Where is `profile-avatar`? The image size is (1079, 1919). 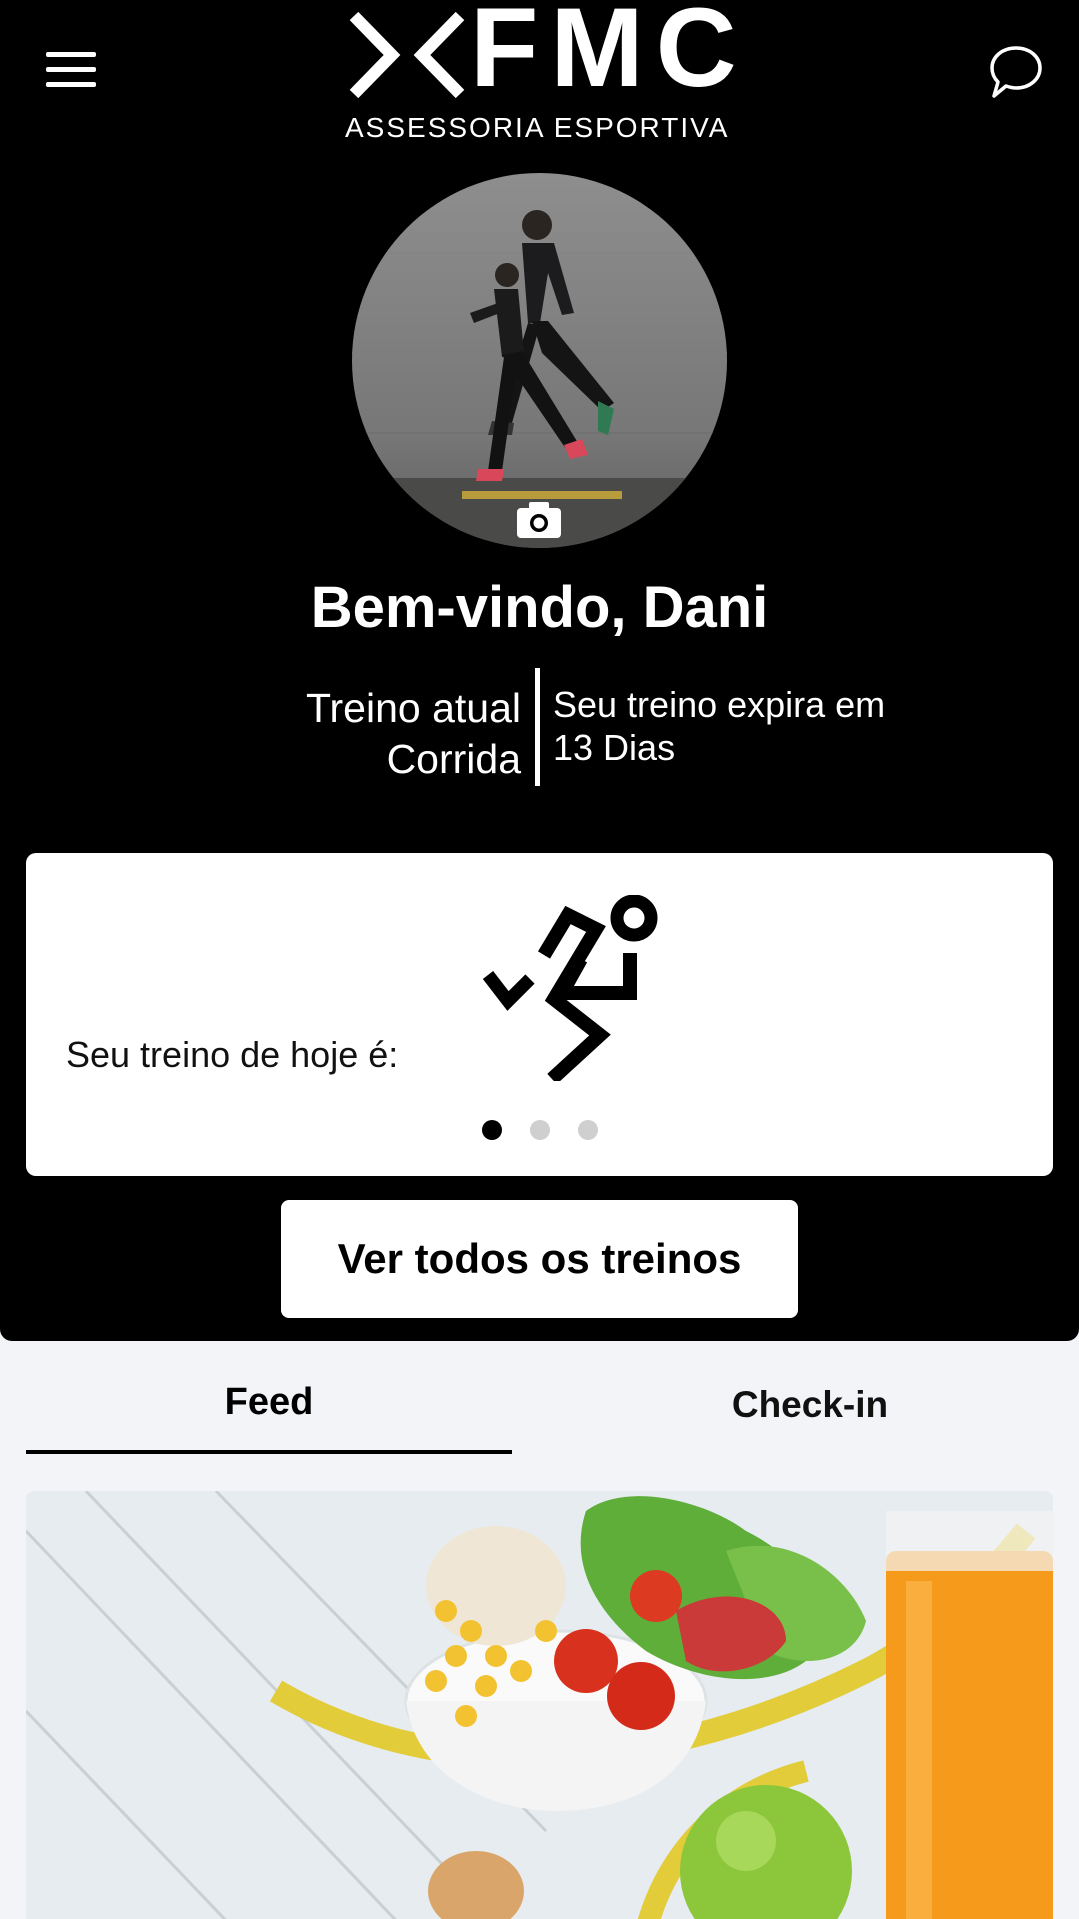
profile-avatar is located at coordinates (539, 360).